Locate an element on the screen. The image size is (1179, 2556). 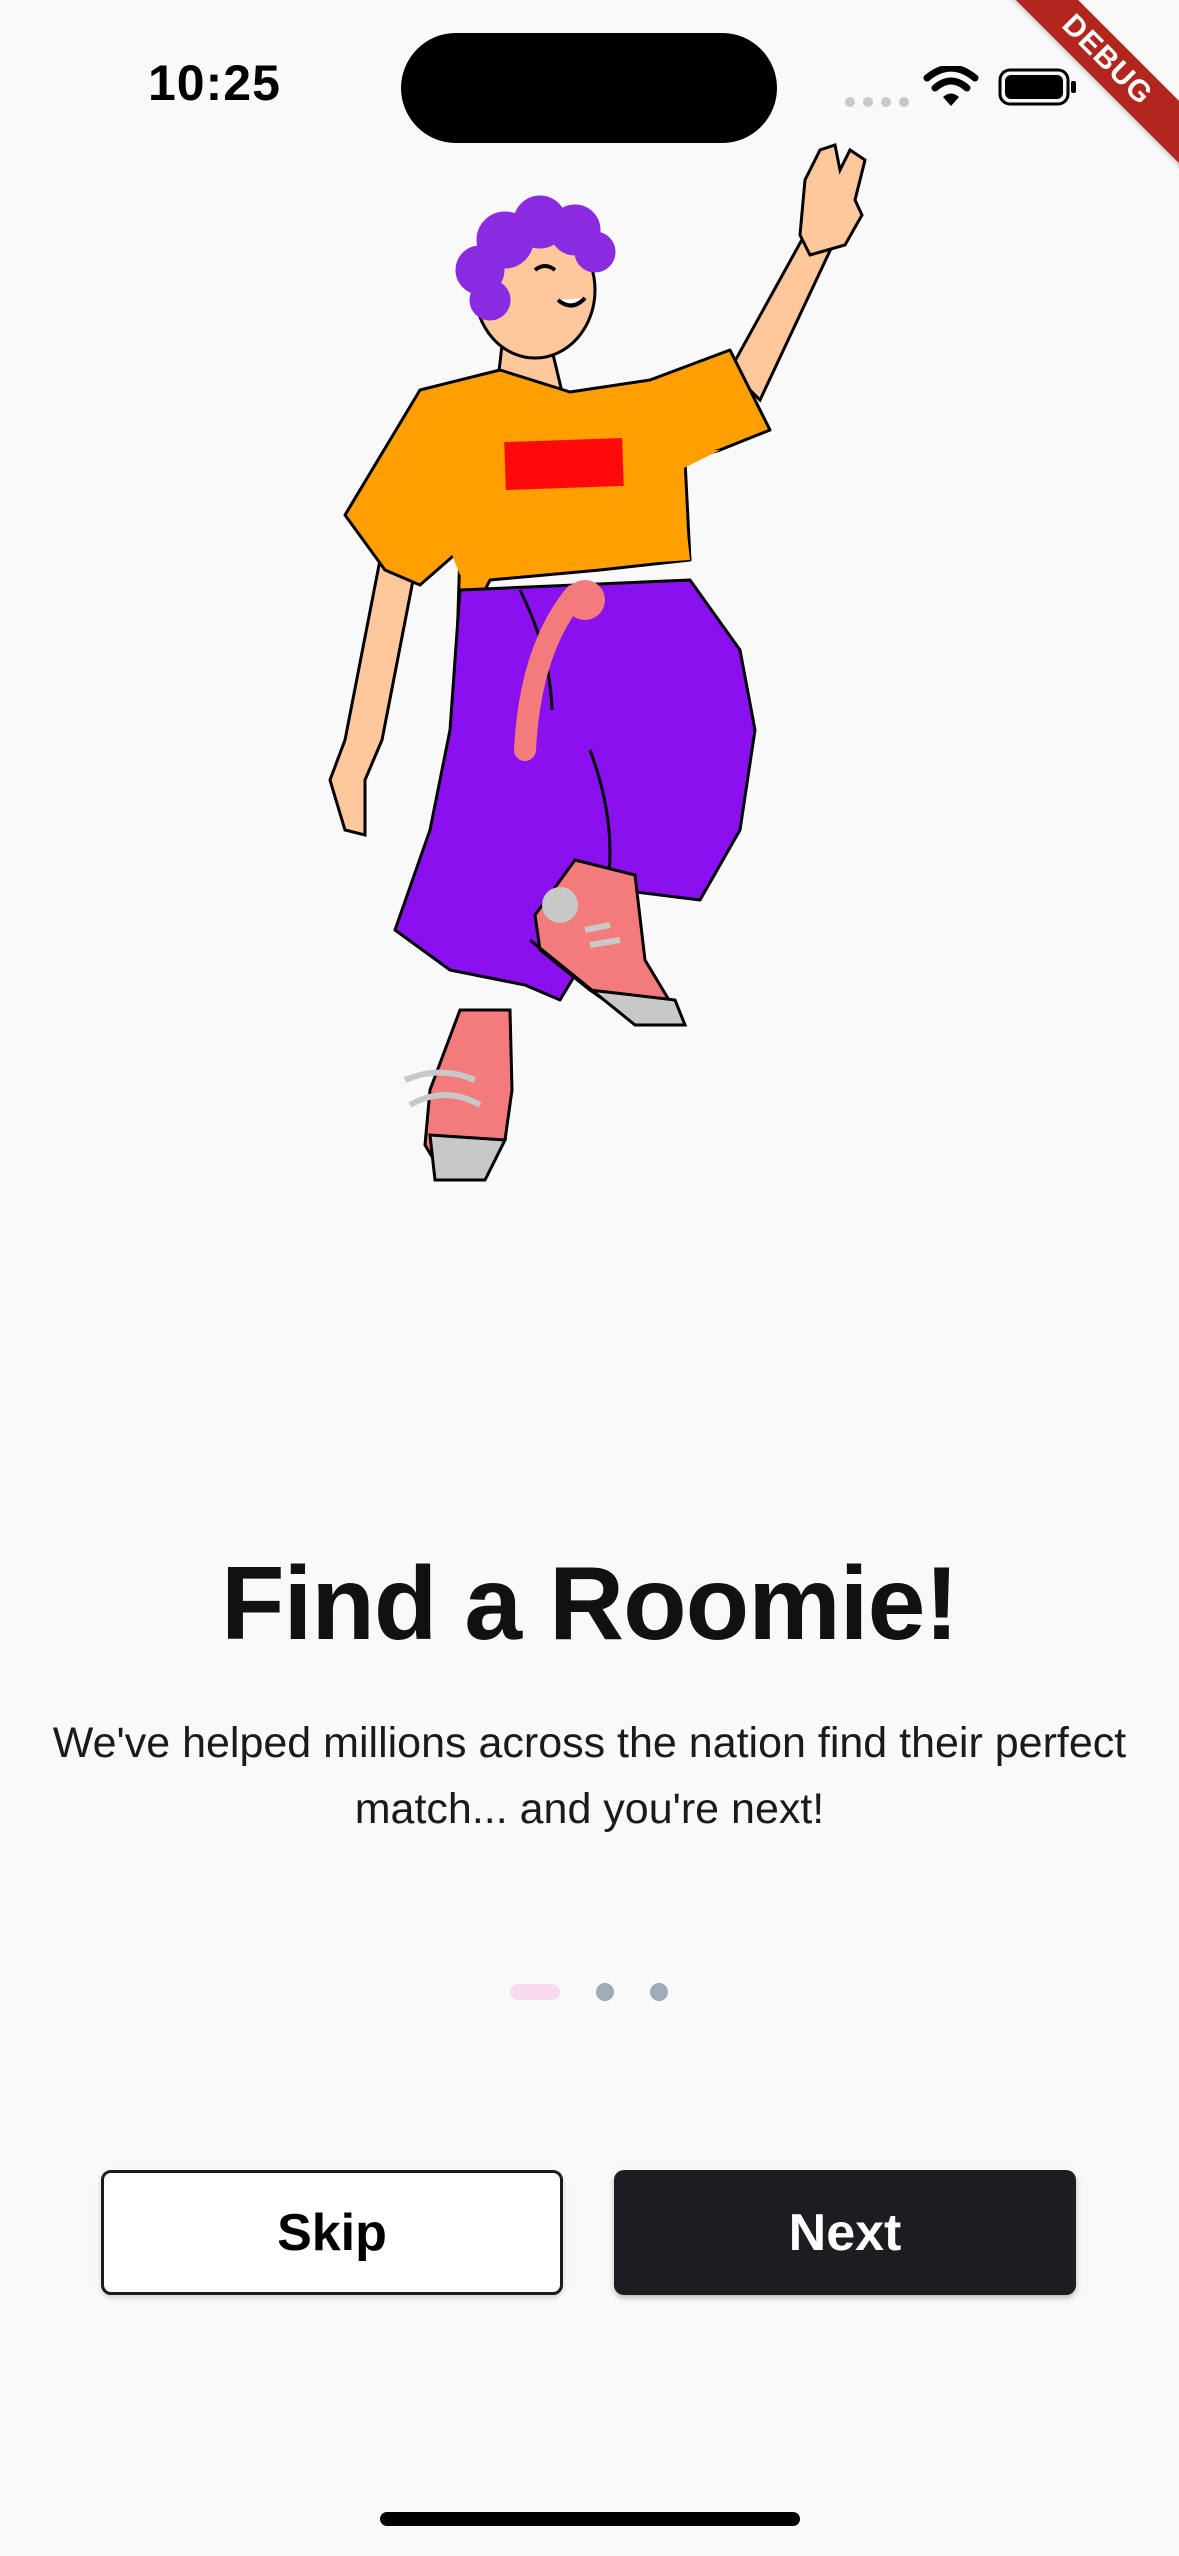
next-button-label: Next is located at coordinates (845, 2232).